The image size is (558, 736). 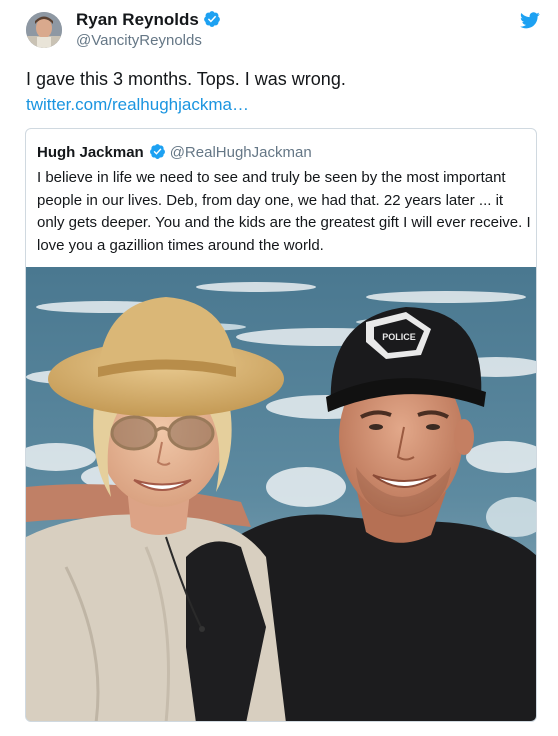 I want to click on twitter-bird-icon, so click(x=530, y=20).